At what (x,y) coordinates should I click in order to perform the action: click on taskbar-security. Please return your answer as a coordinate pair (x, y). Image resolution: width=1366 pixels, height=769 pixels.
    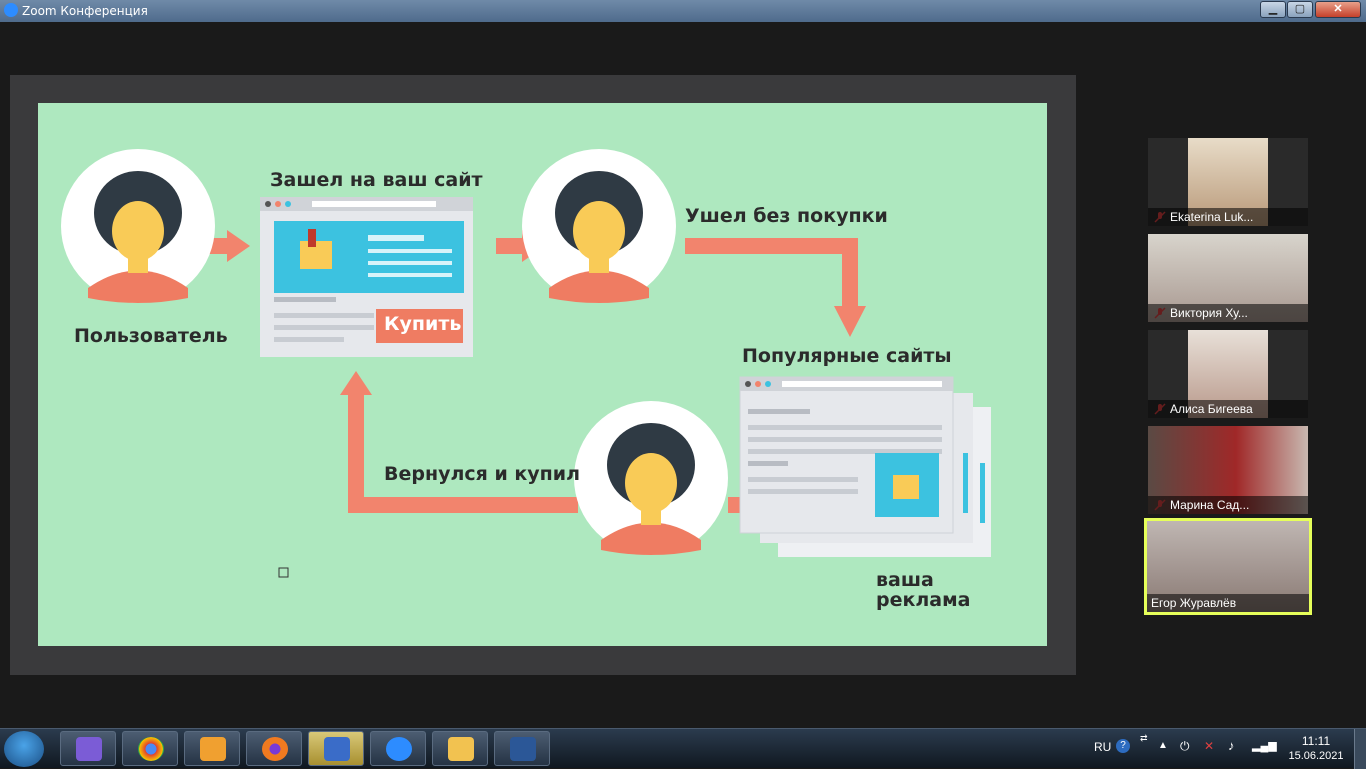
    Looking at the image, I should click on (336, 748).